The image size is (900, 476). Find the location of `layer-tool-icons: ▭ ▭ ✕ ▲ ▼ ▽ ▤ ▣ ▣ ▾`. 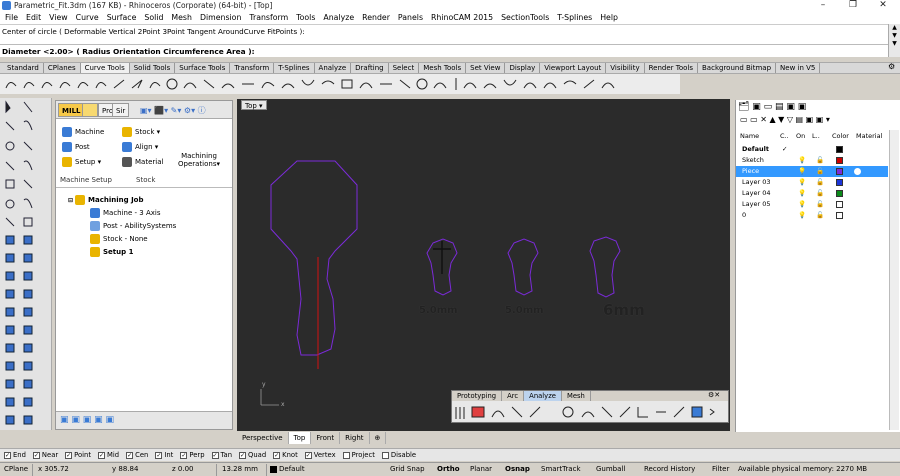

layer-tool-icons: ▭ ▭ ✕ ▲ ▼ ▽ ▤ ▣ ▣ ▾ is located at coordinates (785, 119).